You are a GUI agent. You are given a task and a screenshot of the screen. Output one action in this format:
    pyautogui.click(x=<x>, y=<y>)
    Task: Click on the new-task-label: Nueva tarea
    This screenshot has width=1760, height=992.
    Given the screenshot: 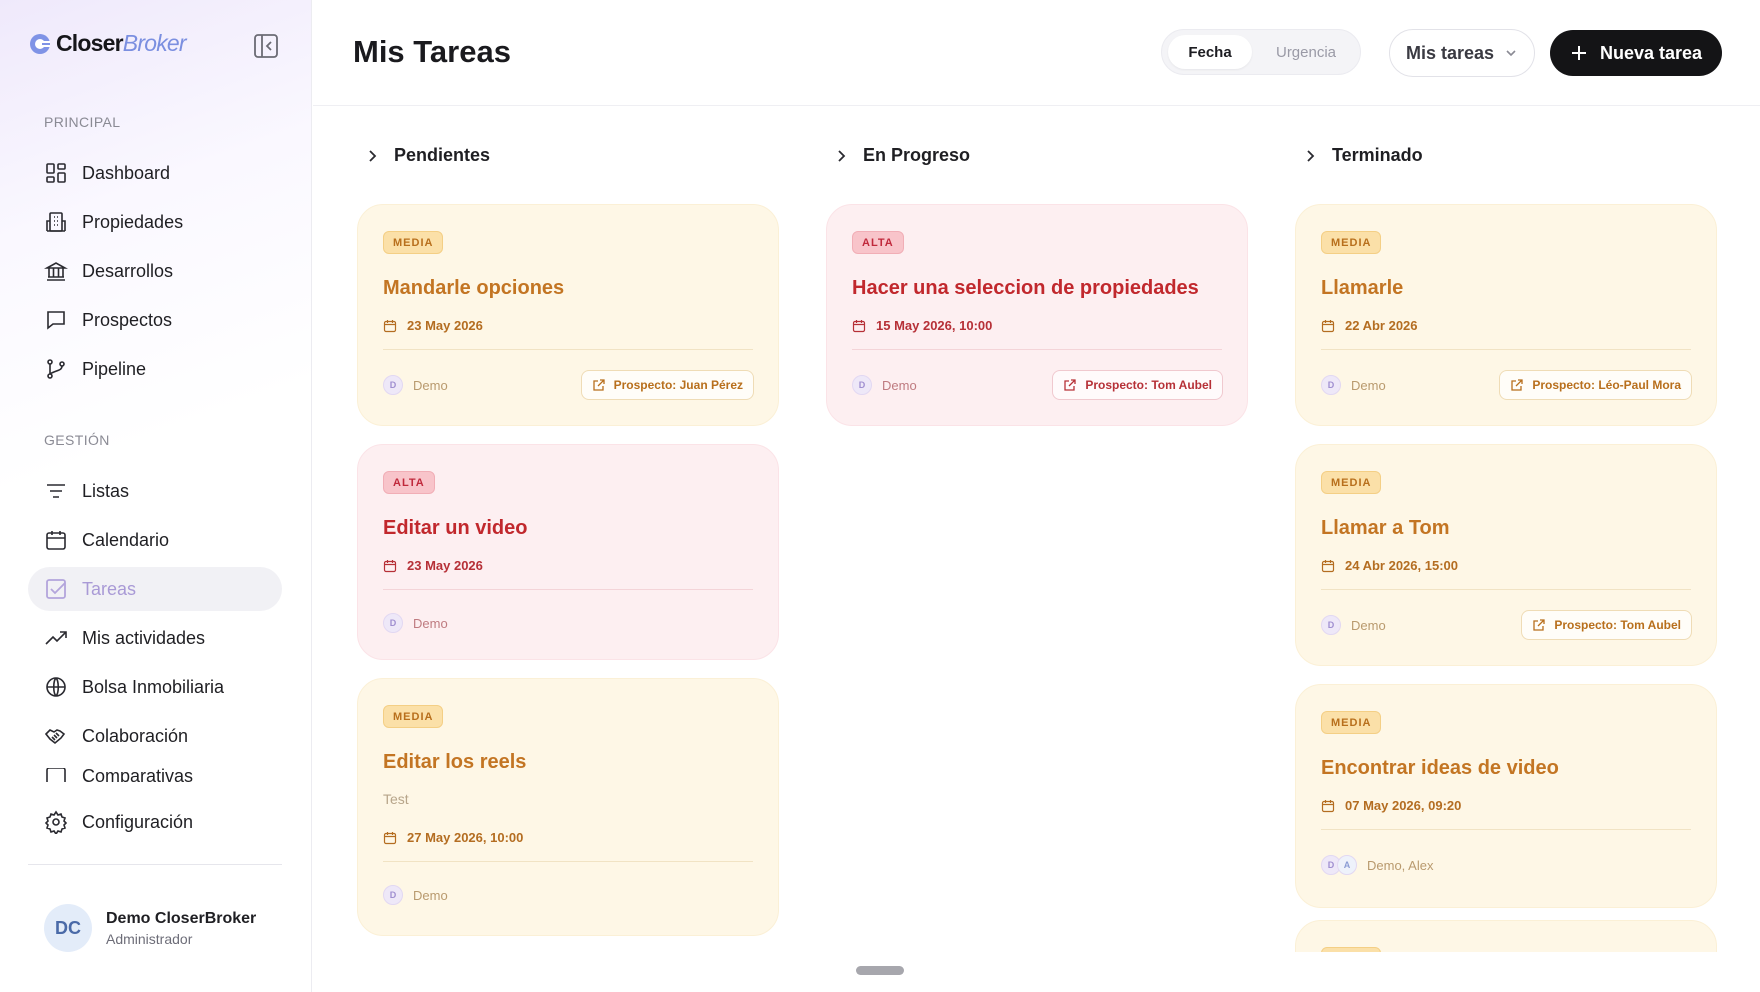 What is the action you would take?
    pyautogui.click(x=1651, y=52)
    